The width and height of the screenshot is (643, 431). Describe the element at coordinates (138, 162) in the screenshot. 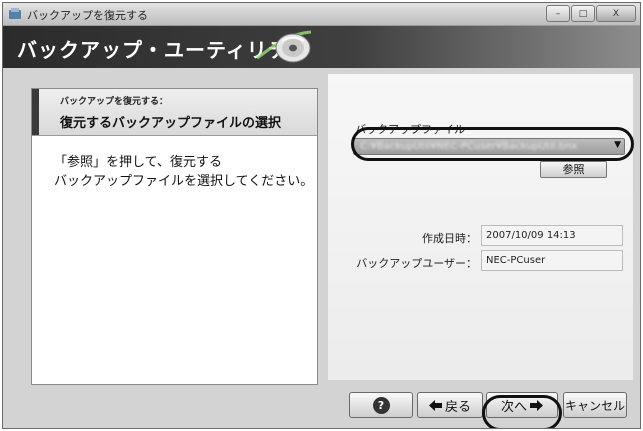

I see `description-line-1: 「参照」を押して、復元する` at that location.